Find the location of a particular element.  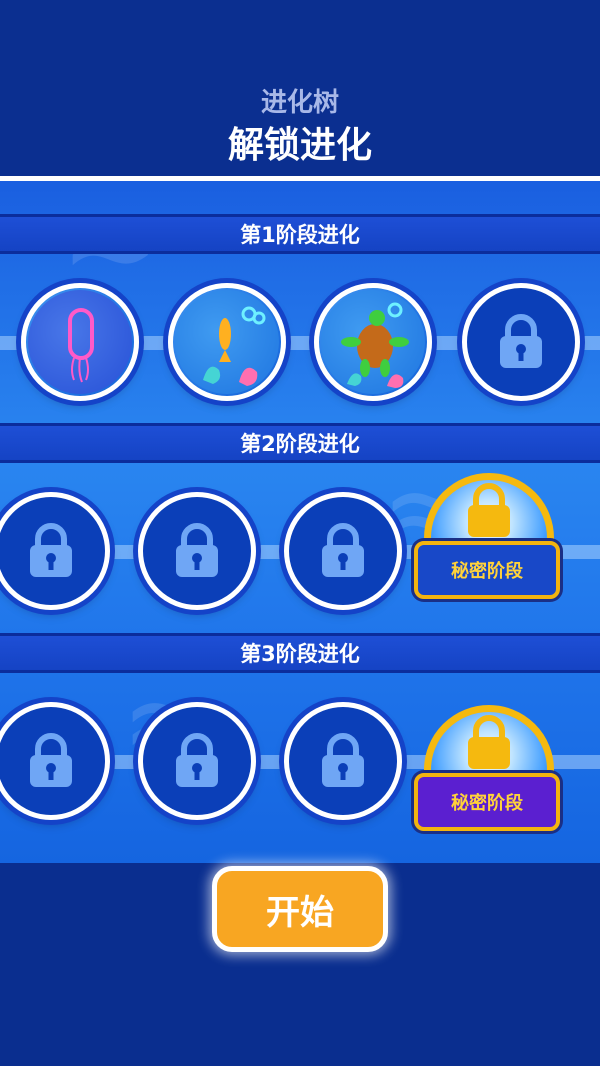

stage-2-banner: 第2阶段进化 is located at coordinates (300, 443).